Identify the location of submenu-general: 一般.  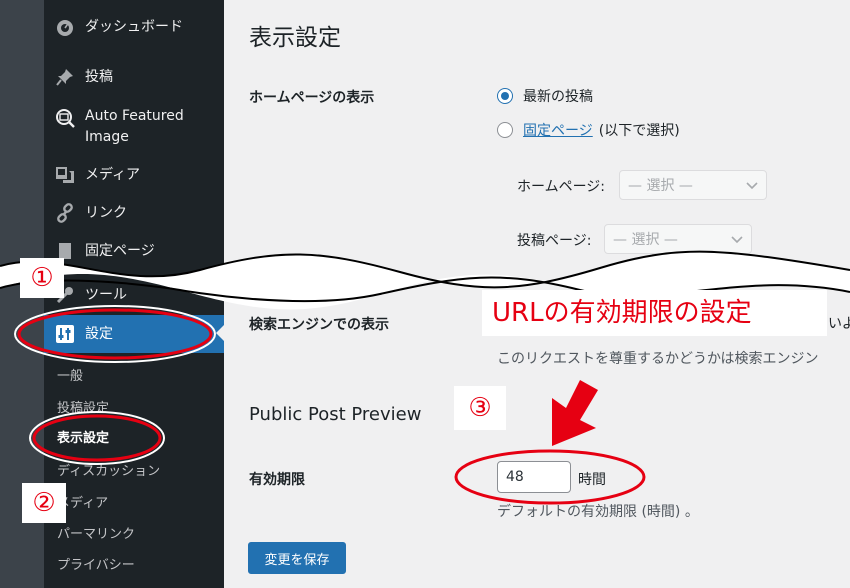
(70, 377).